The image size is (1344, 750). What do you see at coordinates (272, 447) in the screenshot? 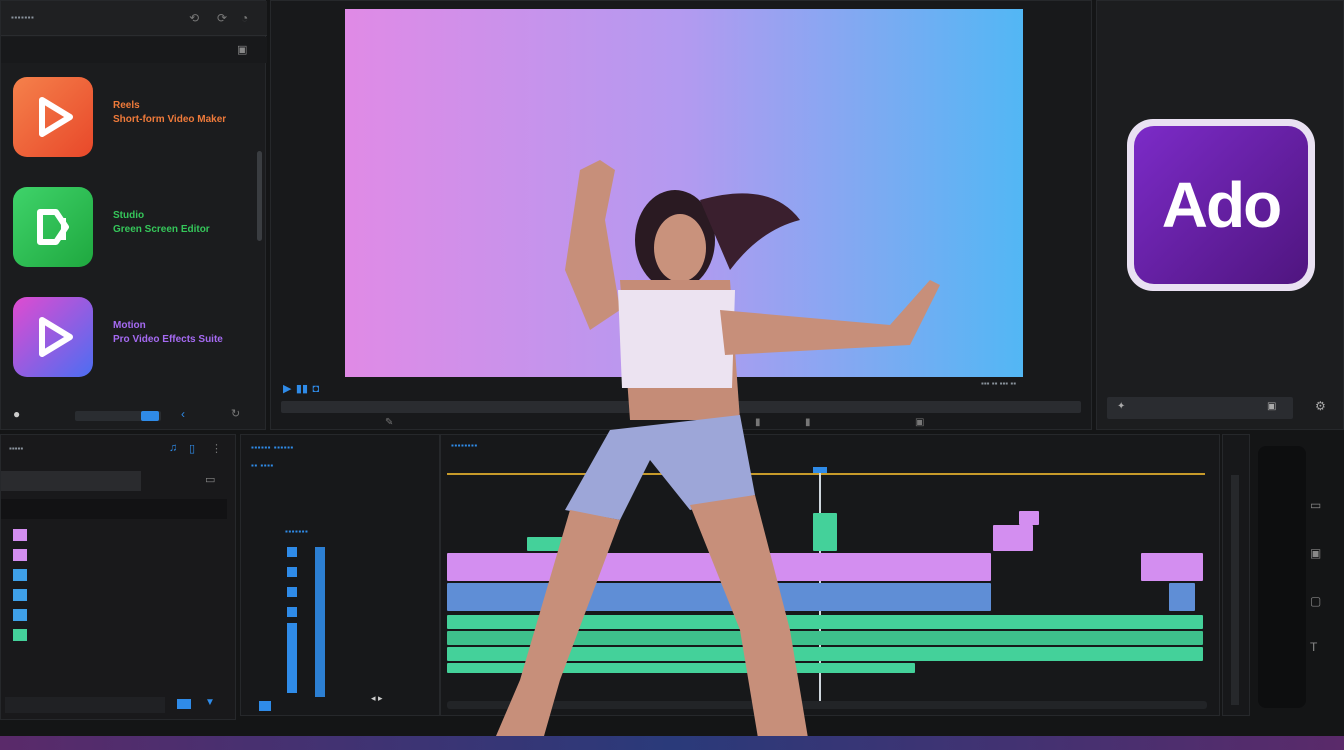
I see `sequence-name: ▪▪▪▪▪▪ ▪▪▪▪▪▪` at bounding box center [272, 447].